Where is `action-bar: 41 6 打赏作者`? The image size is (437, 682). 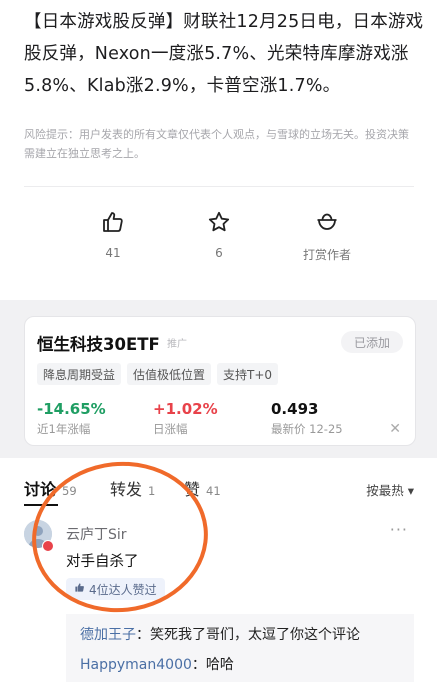 action-bar: 41 6 打赏作者 is located at coordinates (218, 240).